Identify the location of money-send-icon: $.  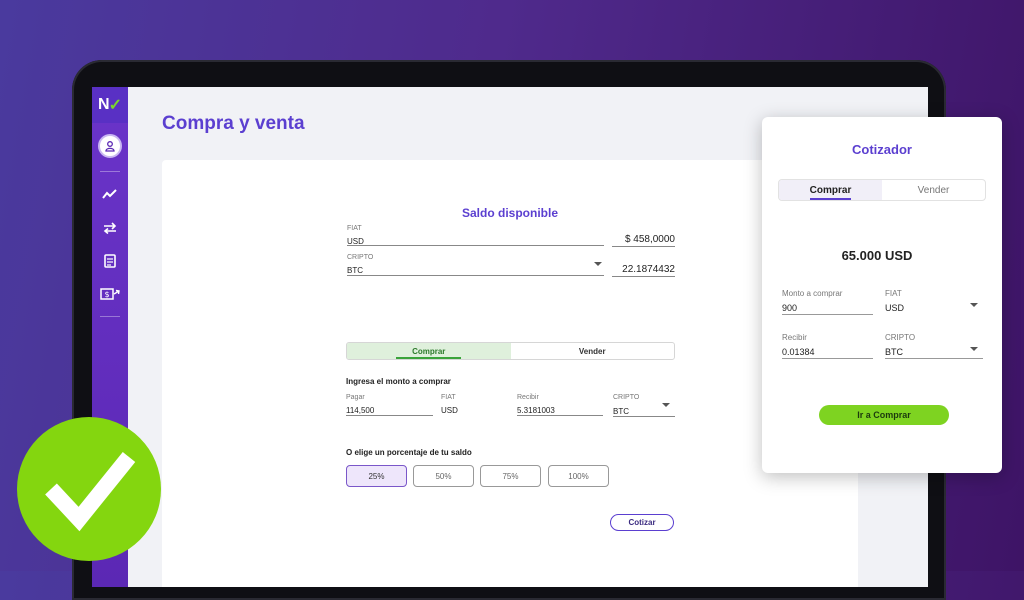
(110, 294).